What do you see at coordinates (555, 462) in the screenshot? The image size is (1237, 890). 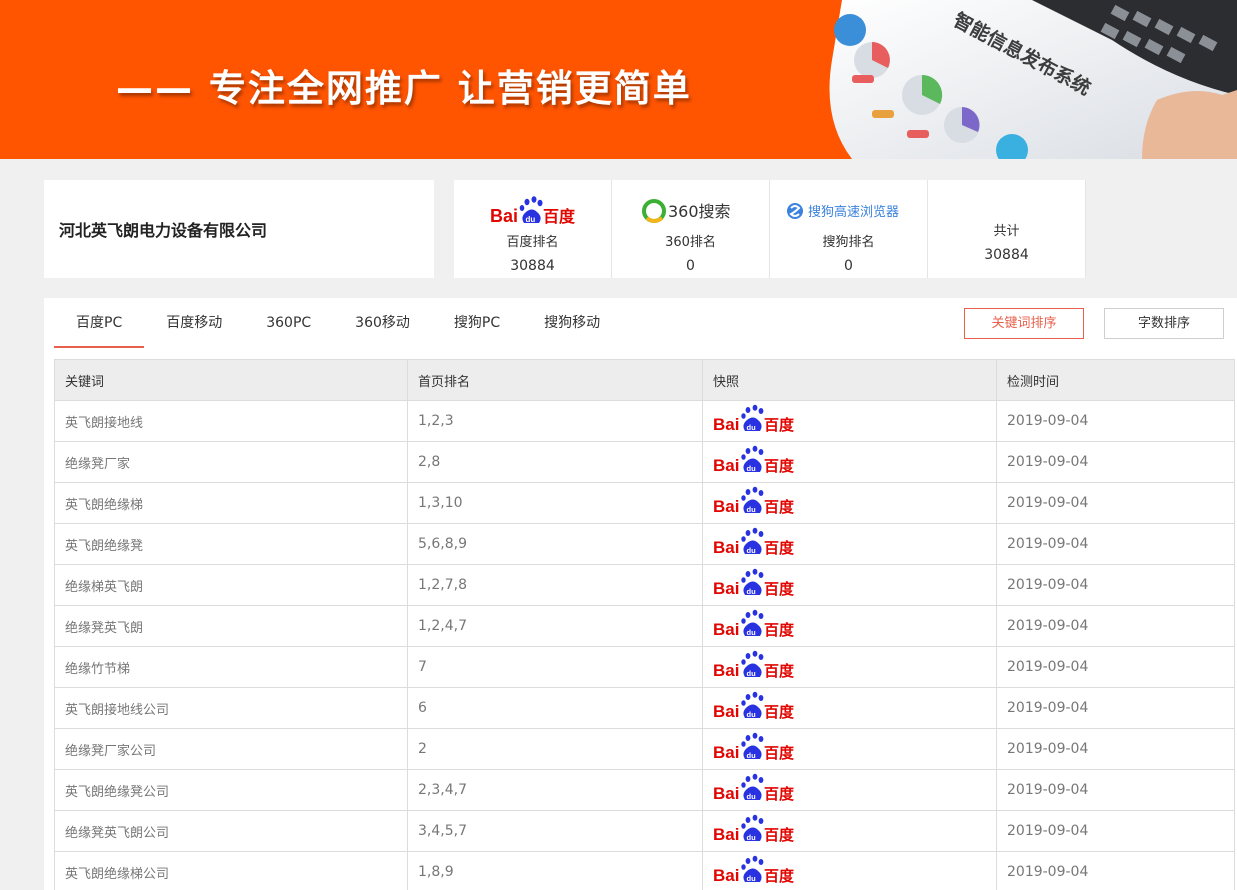 I see `rank-cell: 2,8` at bounding box center [555, 462].